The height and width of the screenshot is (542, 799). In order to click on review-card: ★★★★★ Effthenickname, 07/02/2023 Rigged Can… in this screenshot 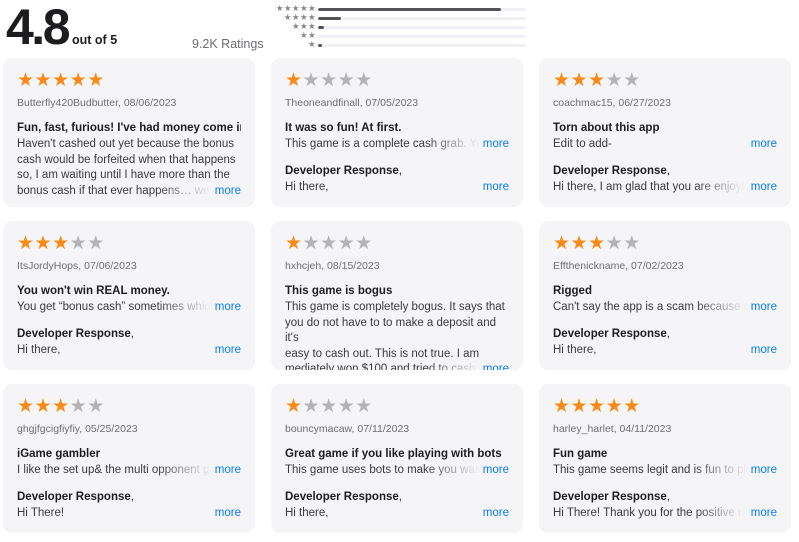, I will do `click(665, 295)`.